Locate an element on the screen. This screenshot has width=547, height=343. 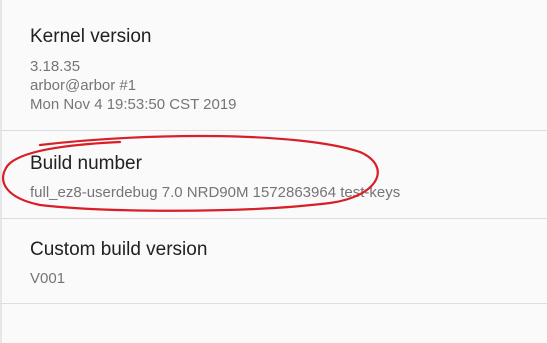
kernel-version-line-3: Mon Nov 4 19:53:50 CST 2019 is located at coordinates (133, 104).